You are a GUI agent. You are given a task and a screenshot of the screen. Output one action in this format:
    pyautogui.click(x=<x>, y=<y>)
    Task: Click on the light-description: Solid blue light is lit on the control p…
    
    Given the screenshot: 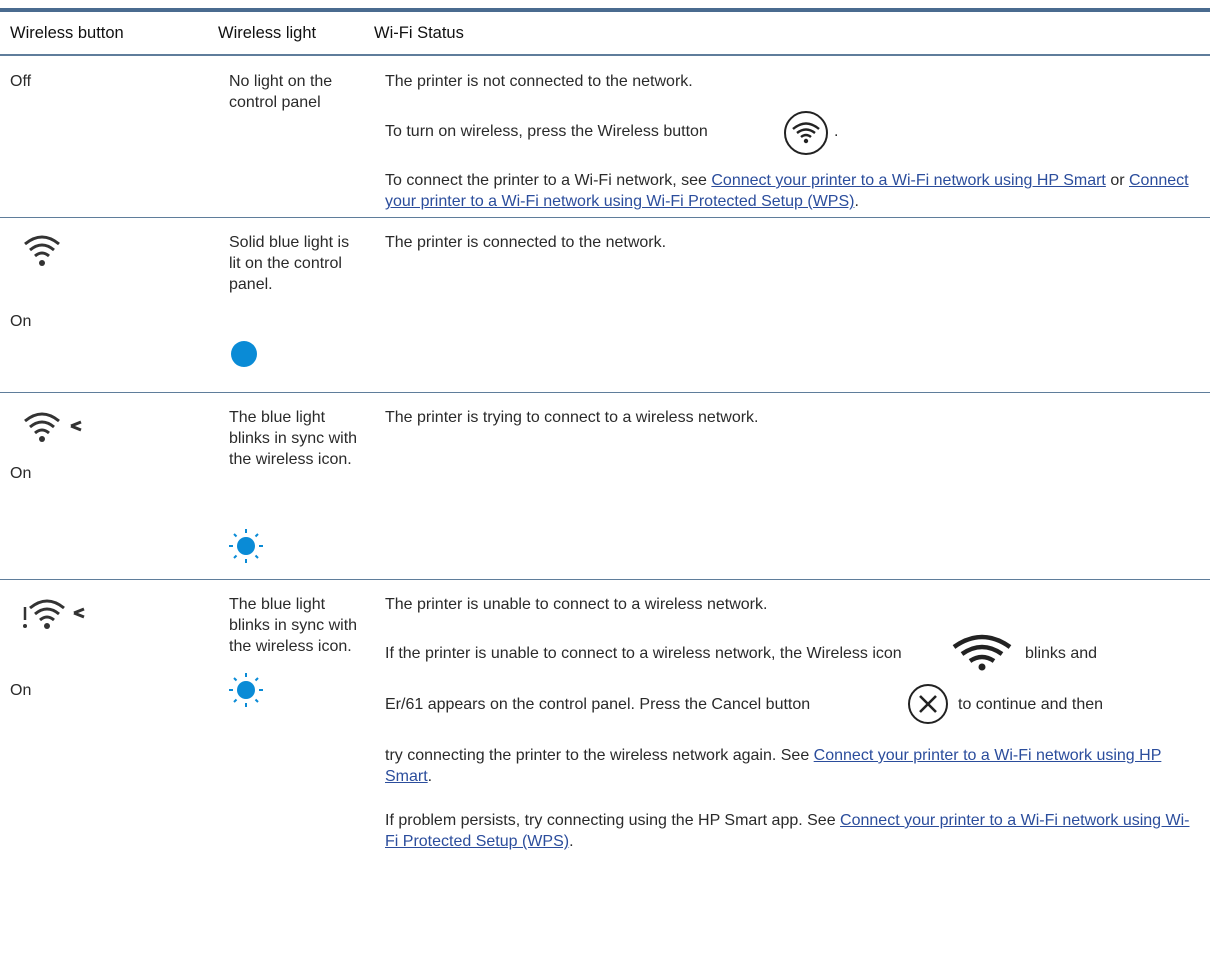 What is the action you would take?
    pyautogui.click(x=289, y=263)
    